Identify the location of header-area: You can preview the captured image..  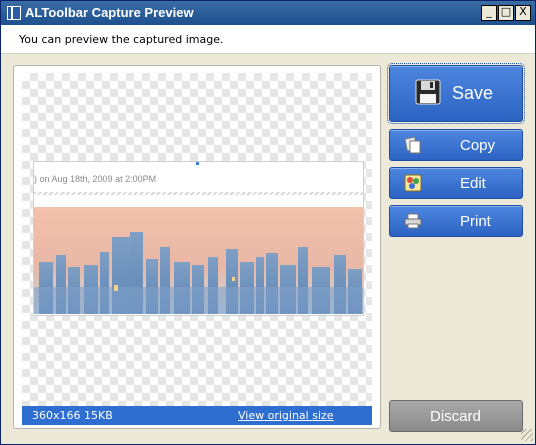
(268, 39).